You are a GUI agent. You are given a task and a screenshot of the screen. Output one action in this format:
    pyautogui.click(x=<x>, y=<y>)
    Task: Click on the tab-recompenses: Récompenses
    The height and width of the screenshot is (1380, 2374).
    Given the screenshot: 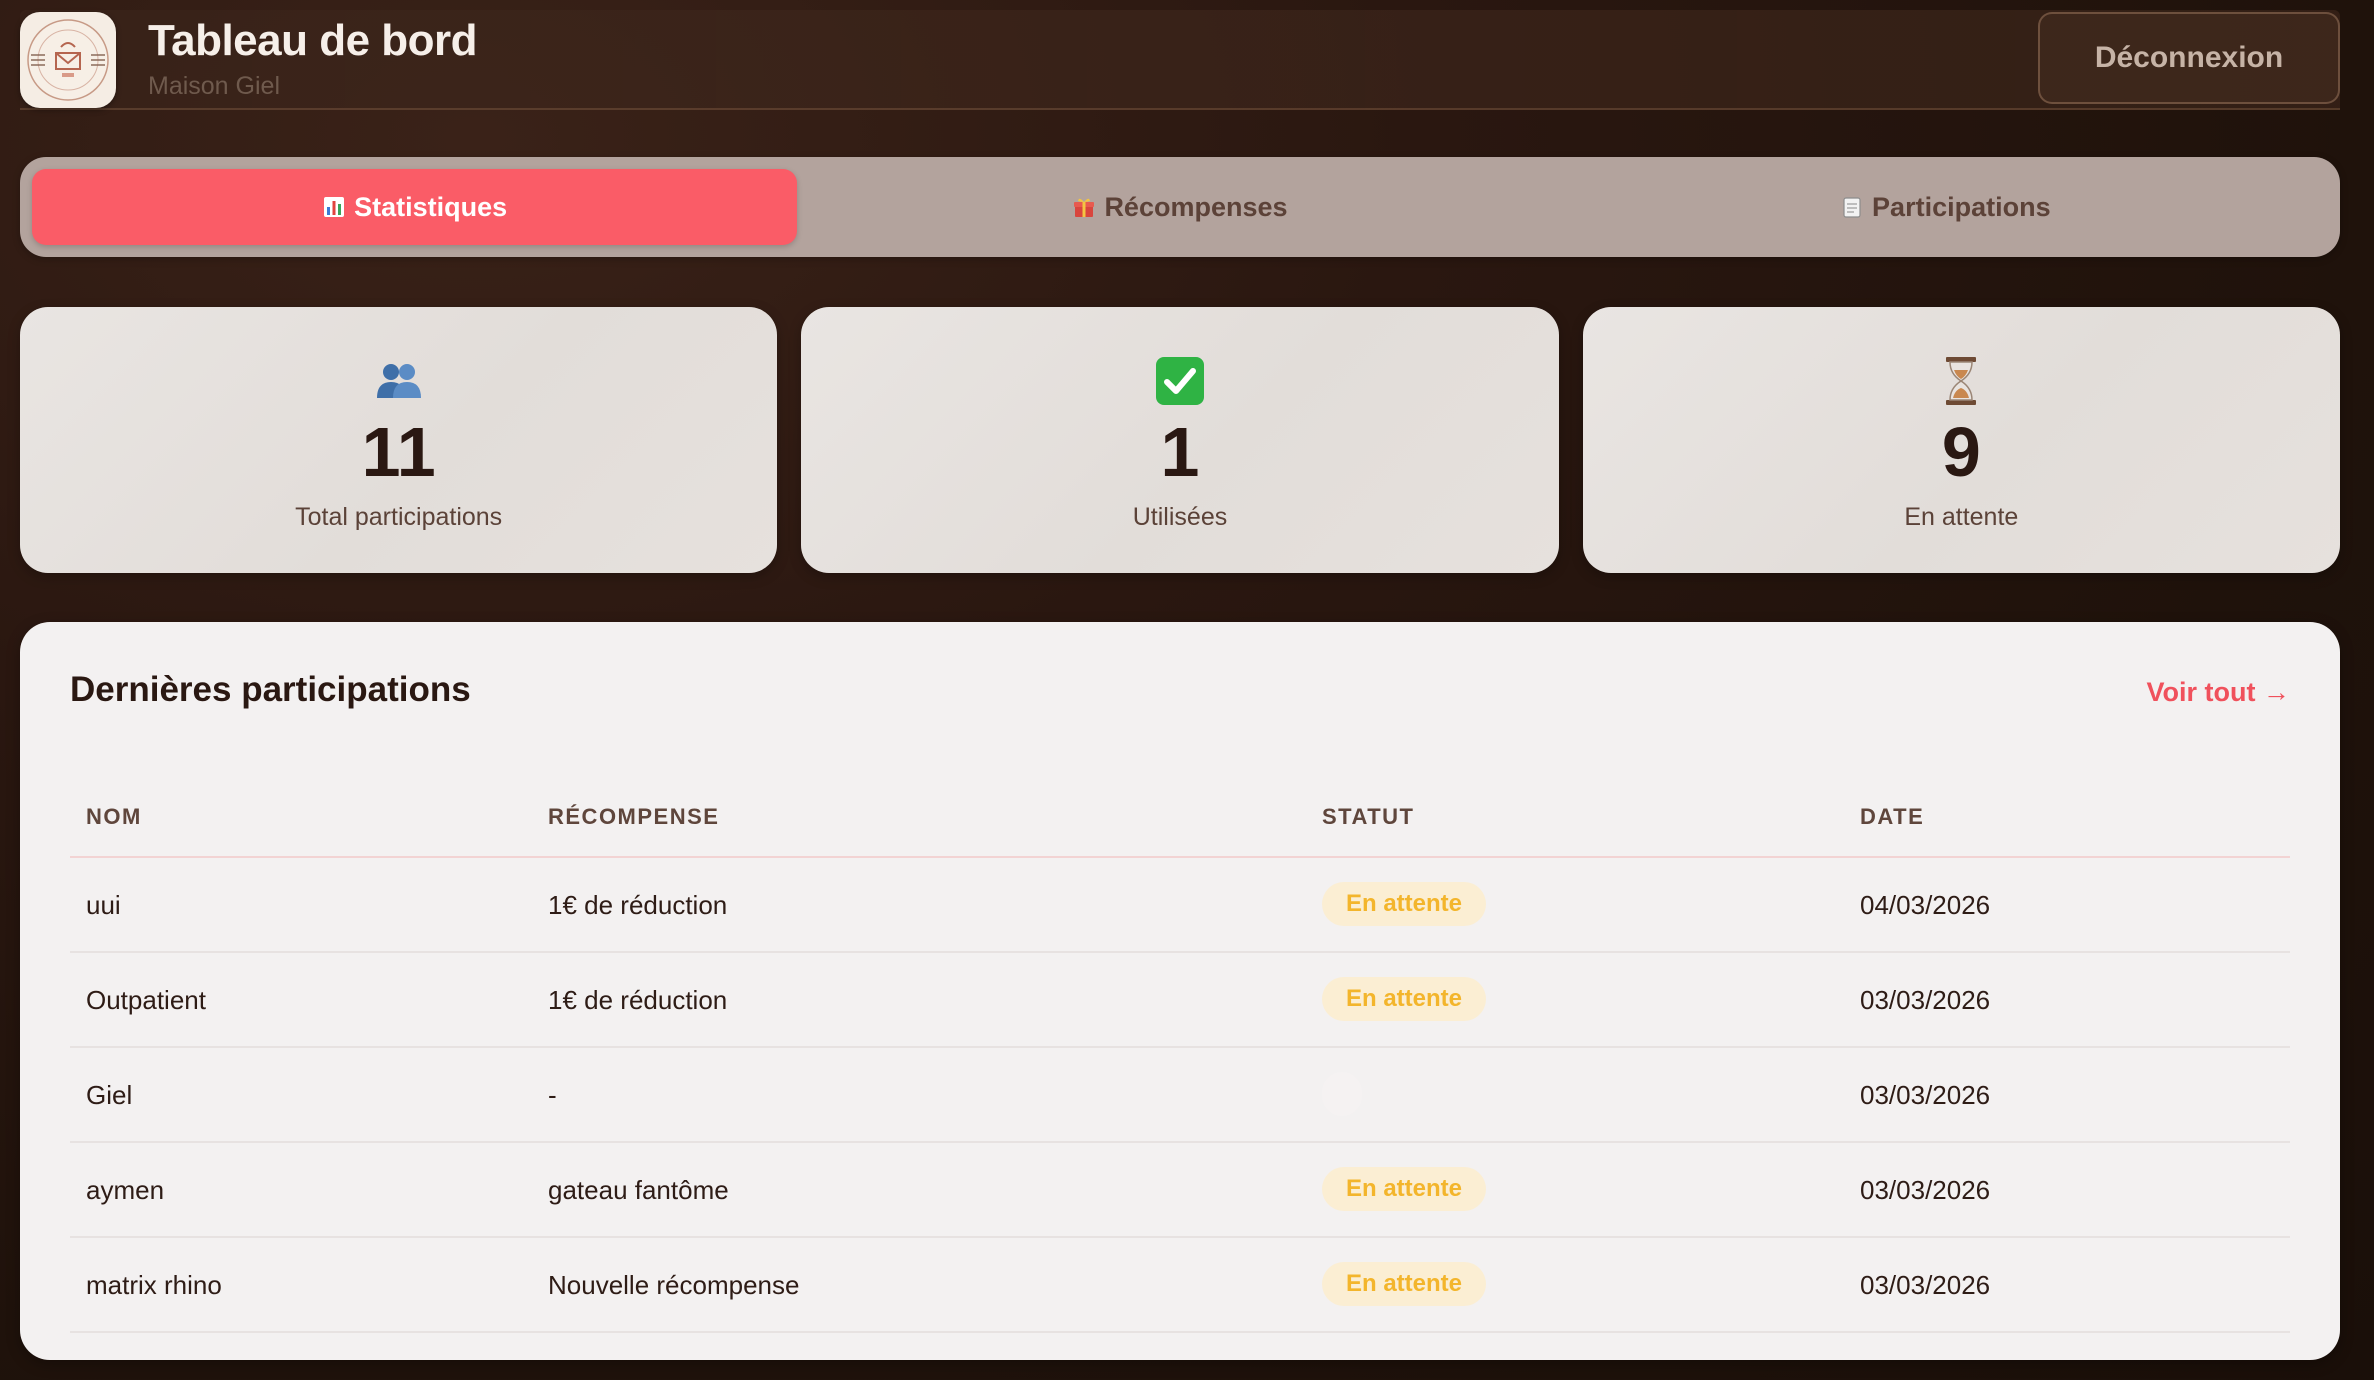 What is the action you would take?
    pyautogui.click(x=1179, y=207)
    